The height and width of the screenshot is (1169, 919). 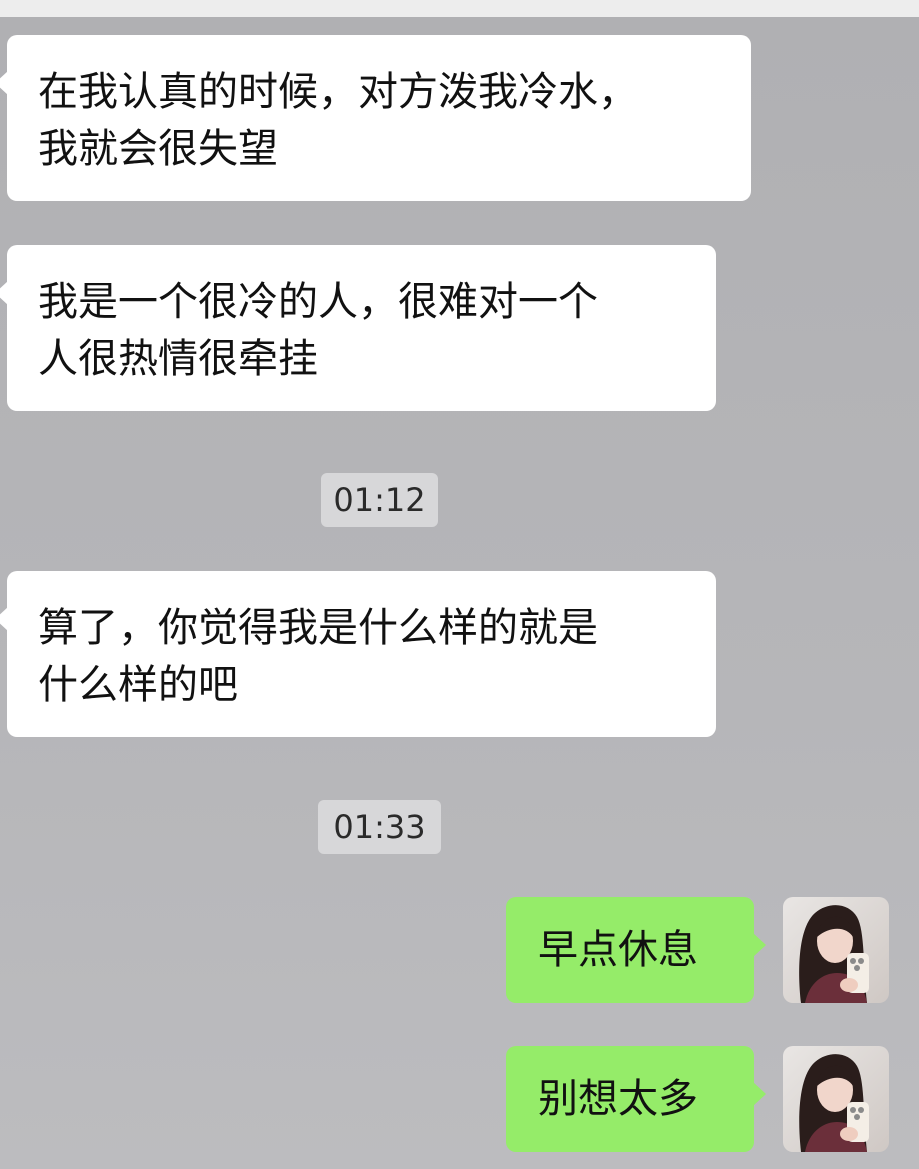 I want to click on incoming-message-bubble: 在我认真的时候，对方泼我冷水， 我就会很失望, so click(x=375, y=118).